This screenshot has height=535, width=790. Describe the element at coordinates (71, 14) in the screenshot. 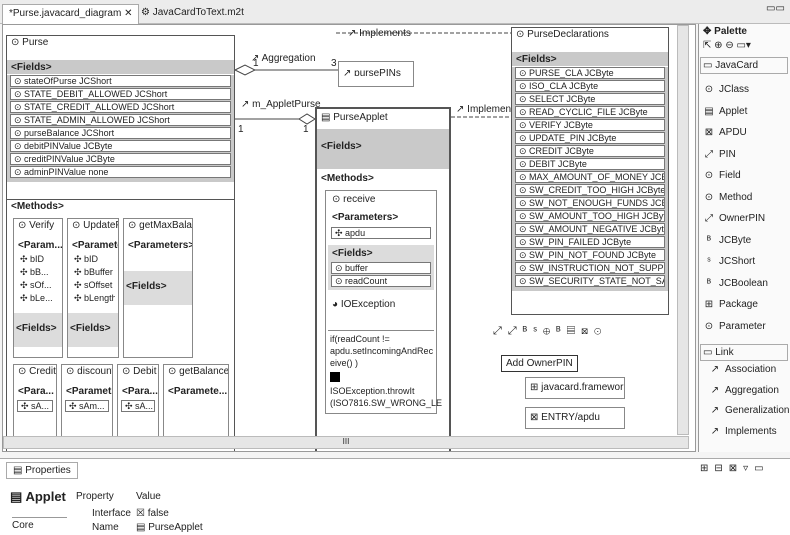

I see `tab-purse-diagram: *Purse.javacard_diagram ✕` at that location.